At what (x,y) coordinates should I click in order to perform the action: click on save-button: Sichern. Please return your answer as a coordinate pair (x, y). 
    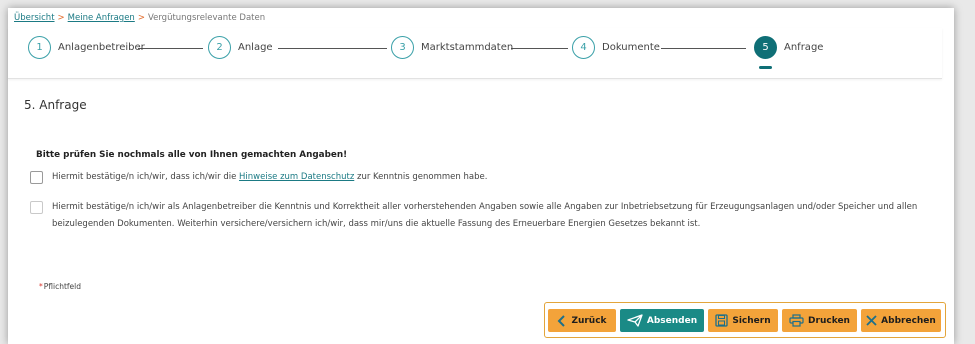
    Looking at the image, I should click on (743, 320).